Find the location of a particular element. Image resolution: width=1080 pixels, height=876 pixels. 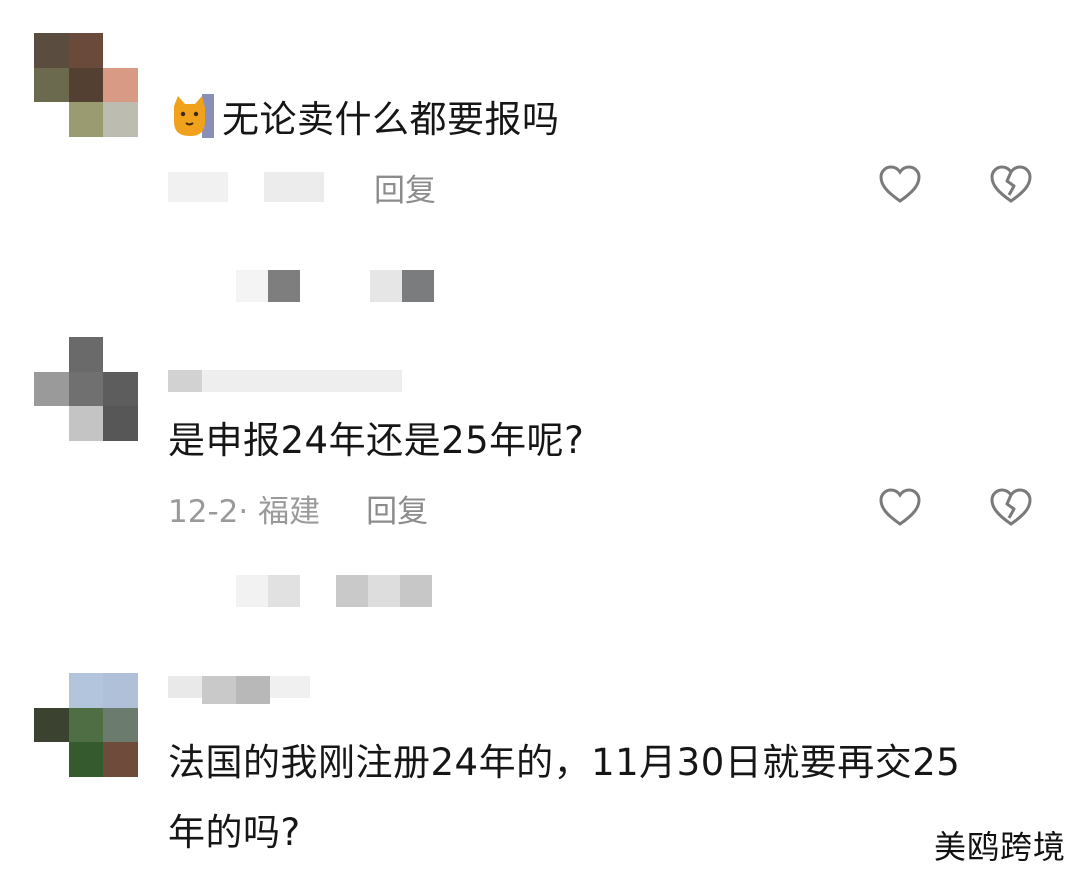

comment-meta: 回复 is located at coordinates (302, 187).